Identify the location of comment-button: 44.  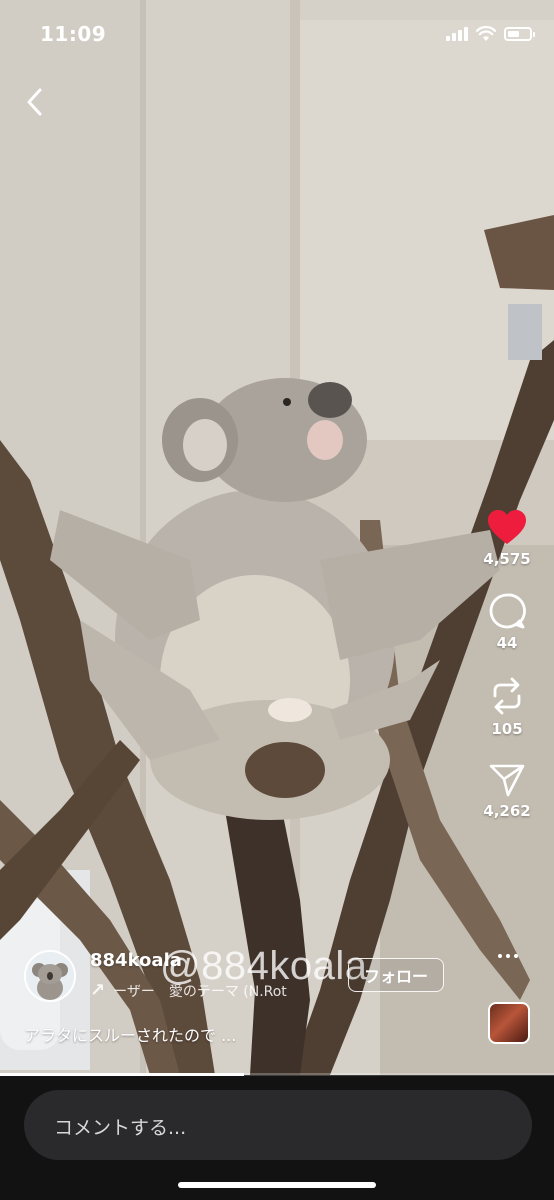
(507, 622).